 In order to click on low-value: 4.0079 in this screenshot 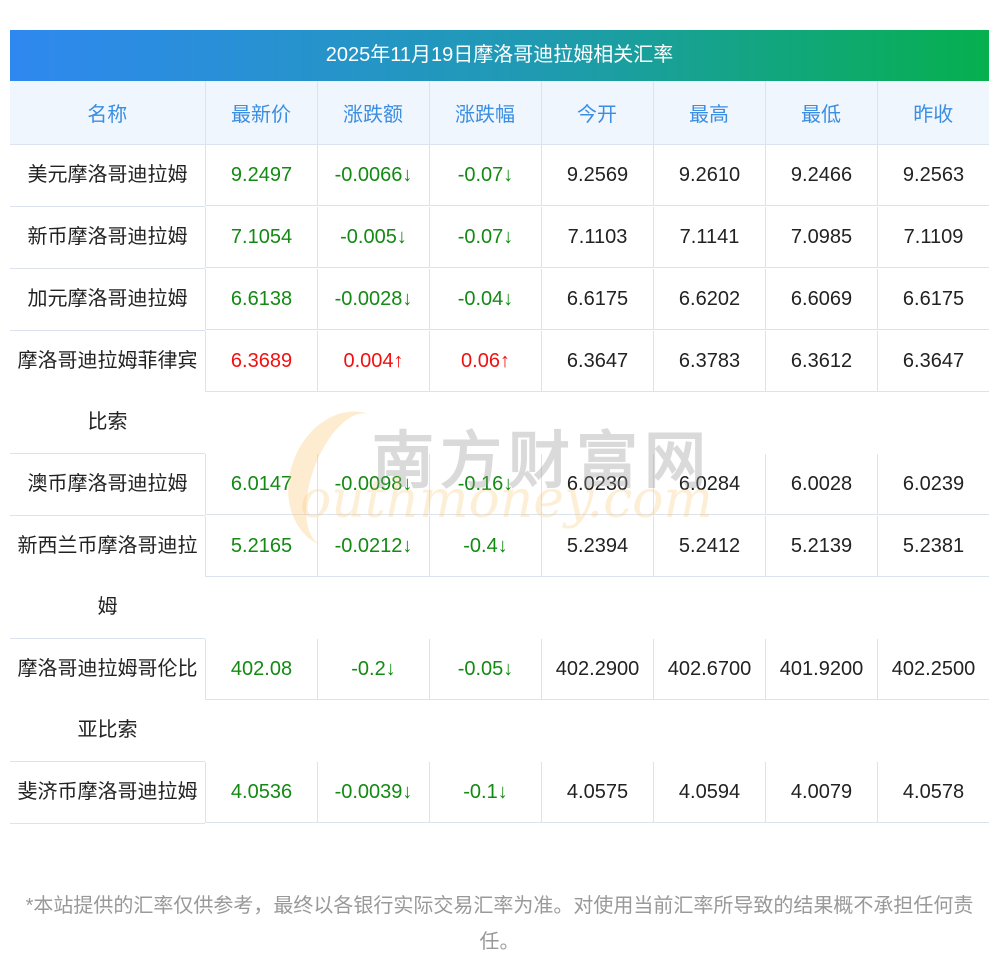, I will do `click(821, 792)`.